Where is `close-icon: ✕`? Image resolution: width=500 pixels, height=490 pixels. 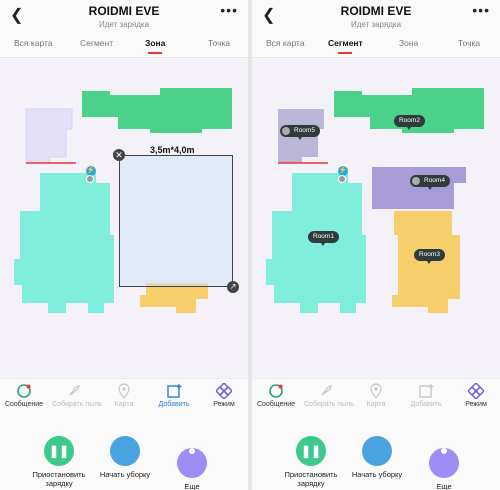 close-icon: ✕ is located at coordinates (119, 155).